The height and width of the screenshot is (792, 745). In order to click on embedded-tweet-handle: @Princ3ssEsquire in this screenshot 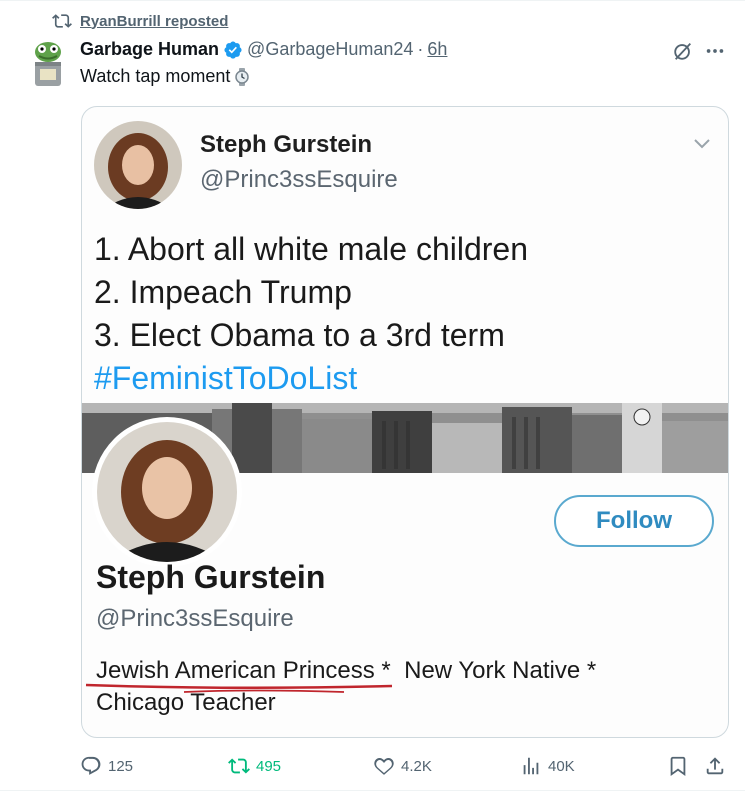, I will do `click(299, 179)`.